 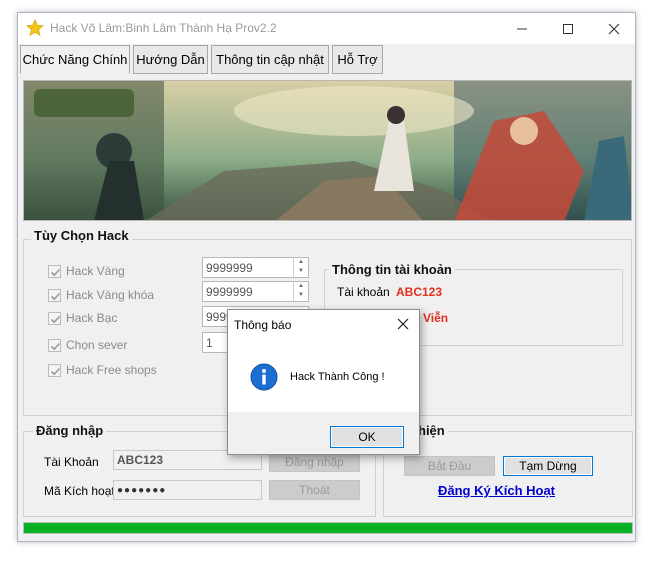 I want to click on tab-thong-tin-cap-nhat: Thông tin cập nhật, so click(x=270, y=59).